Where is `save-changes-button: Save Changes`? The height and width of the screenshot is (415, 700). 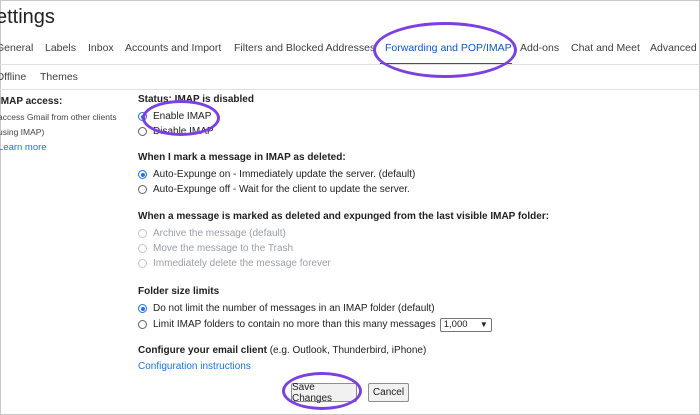 save-changes-button: Save Changes is located at coordinates (324, 393).